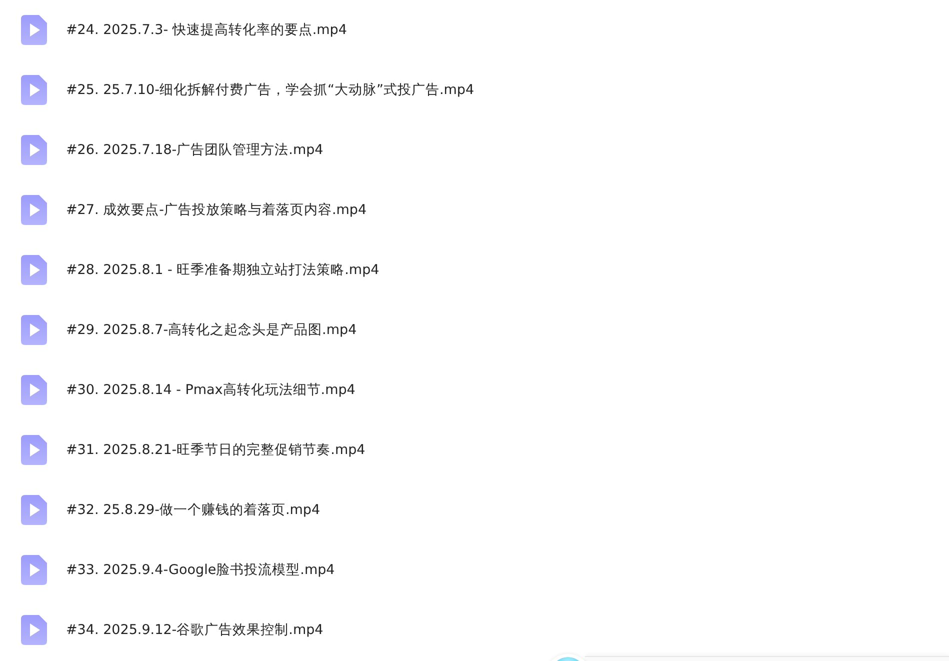 This screenshot has height=661, width=949. Describe the element at coordinates (206, 30) in the screenshot. I see `file-name: #24. 2025.7.3- 快速提高转化率的要点.mp4` at that location.